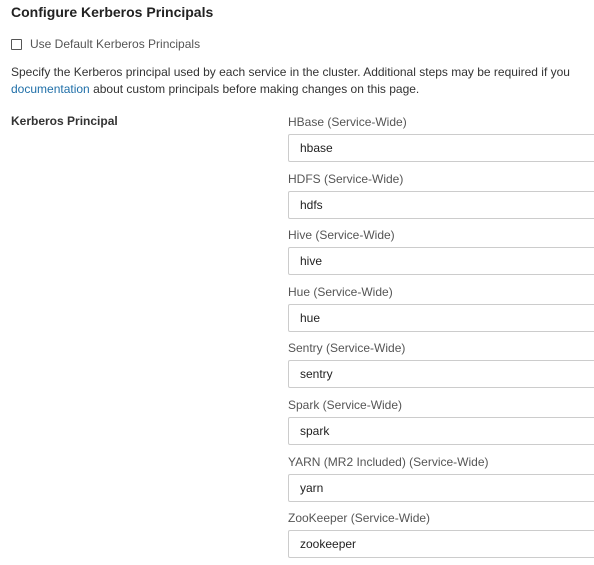 Image resolution: width=594 pixels, height=565 pixels. What do you see at coordinates (346, 178) in the screenshot?
I see `field-label: HDFS (Service-Wide)` at bounding box center [346, 178].